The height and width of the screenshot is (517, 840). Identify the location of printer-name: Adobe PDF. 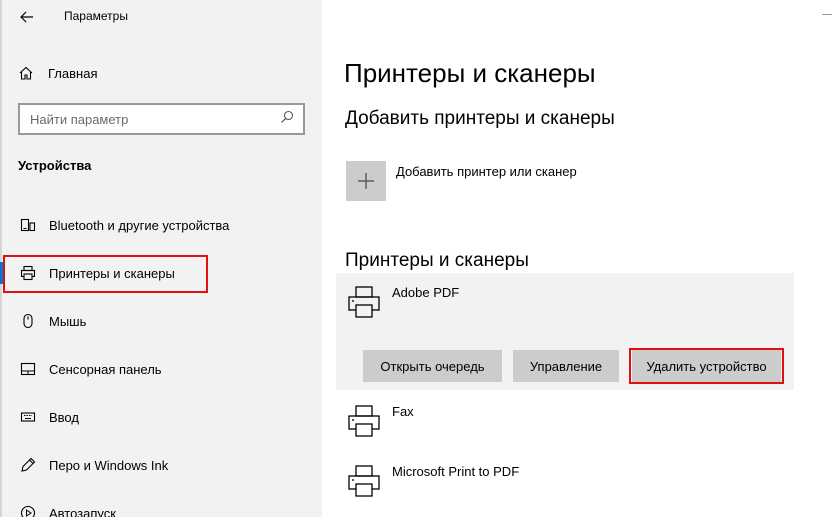
(426, 292).